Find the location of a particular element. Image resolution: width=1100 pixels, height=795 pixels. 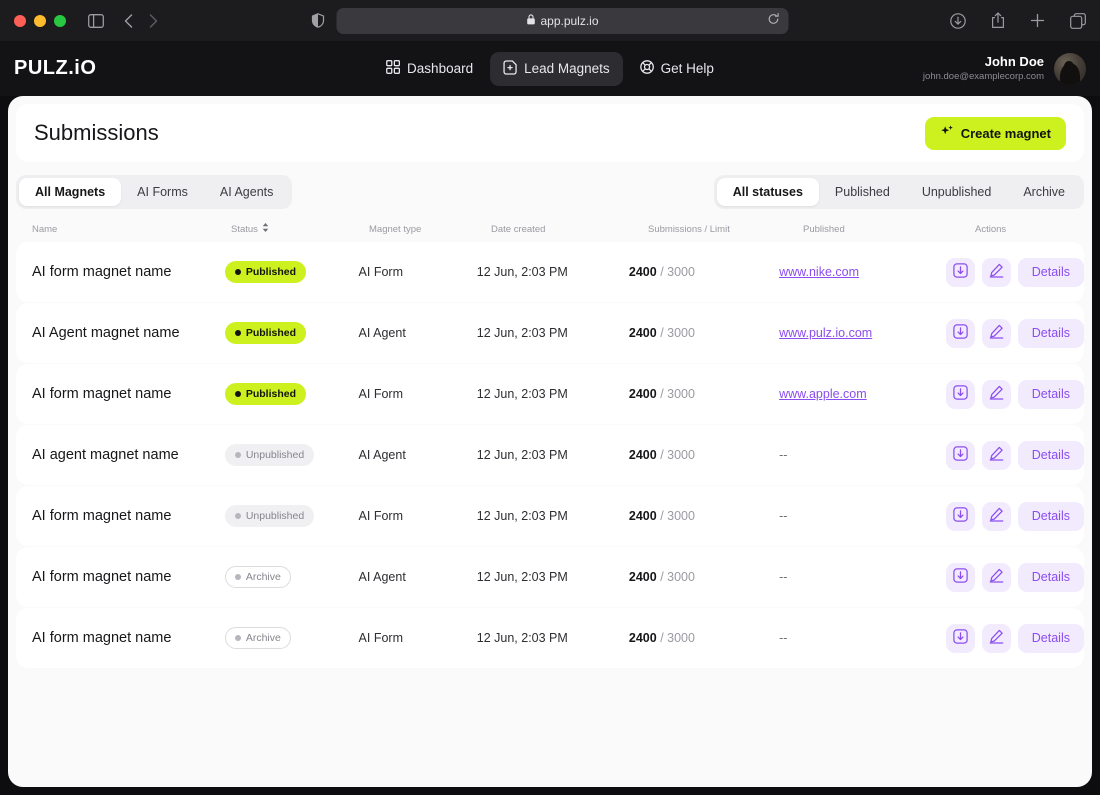

nav-item-lead-magnets: Lead Magnets is located at coordinates (556, 68).